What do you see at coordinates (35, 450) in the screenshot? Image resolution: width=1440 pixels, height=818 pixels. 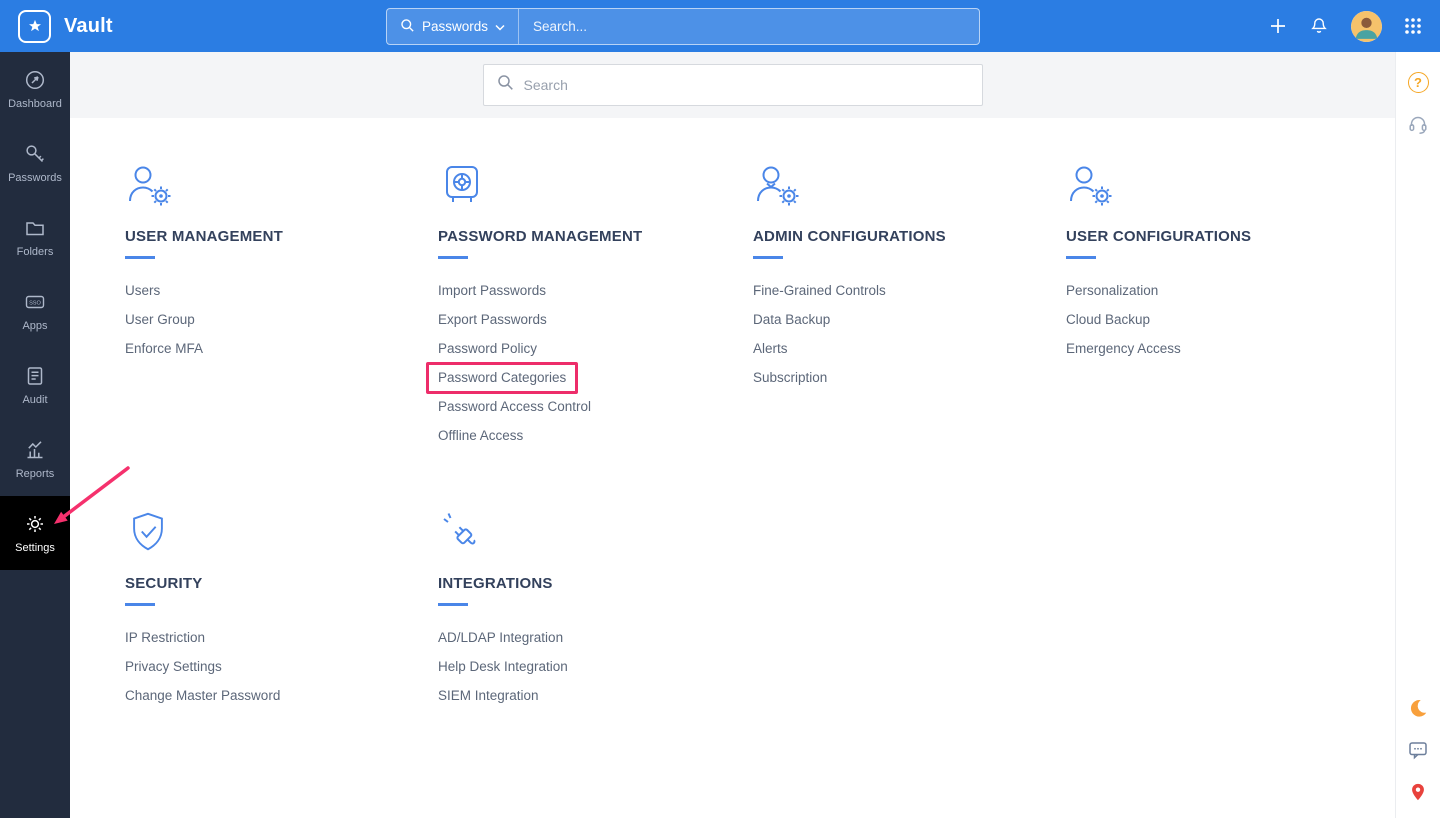 I see `reports-icon` at bounding box center [35, 450].